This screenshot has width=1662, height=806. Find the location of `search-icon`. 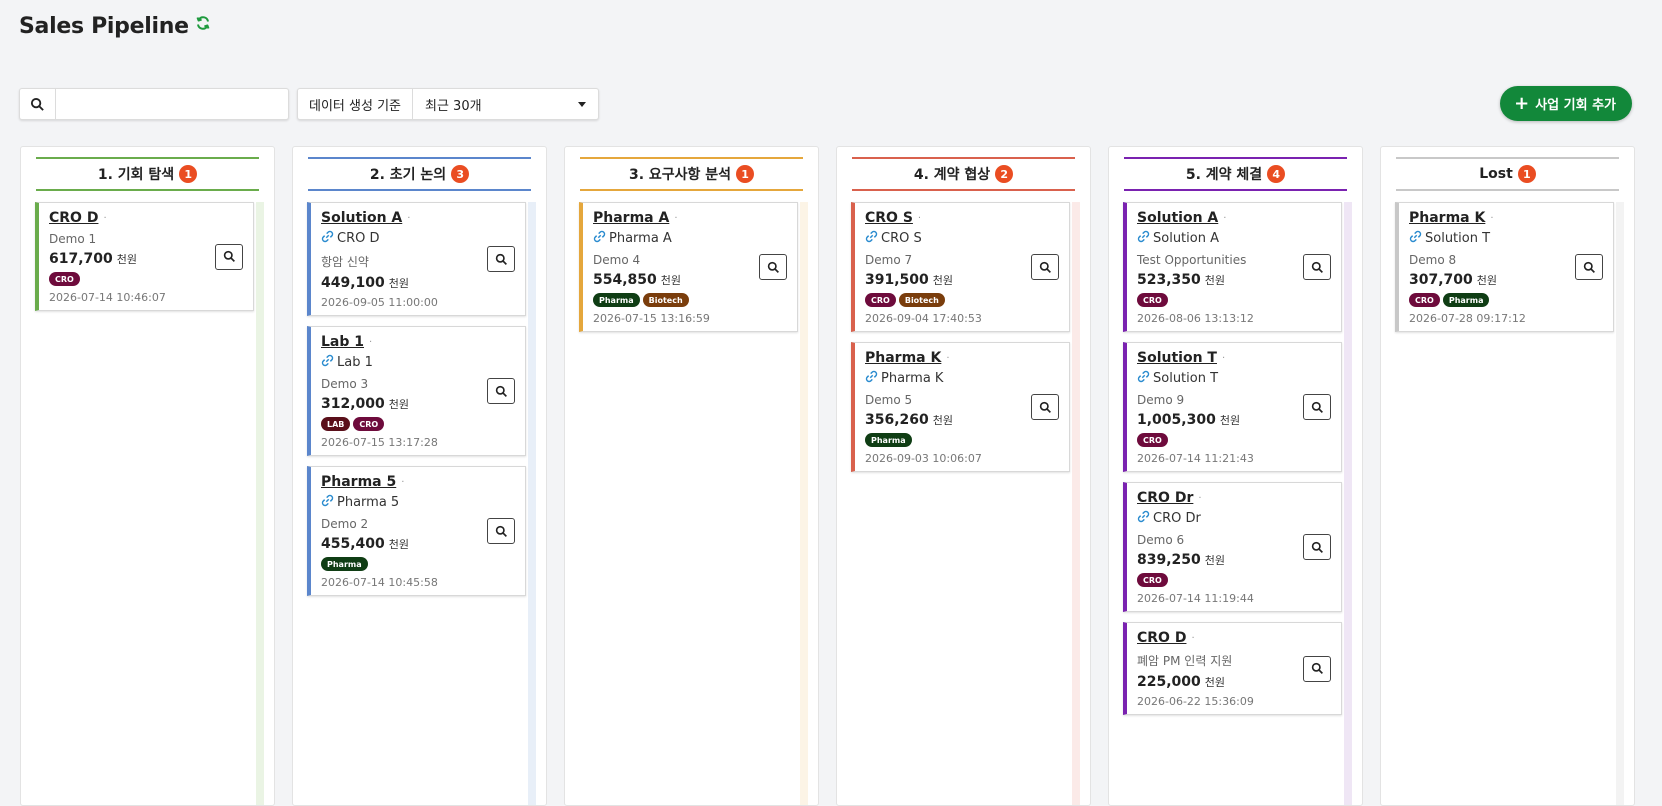

search-icon is located at coordinates (38, 104).